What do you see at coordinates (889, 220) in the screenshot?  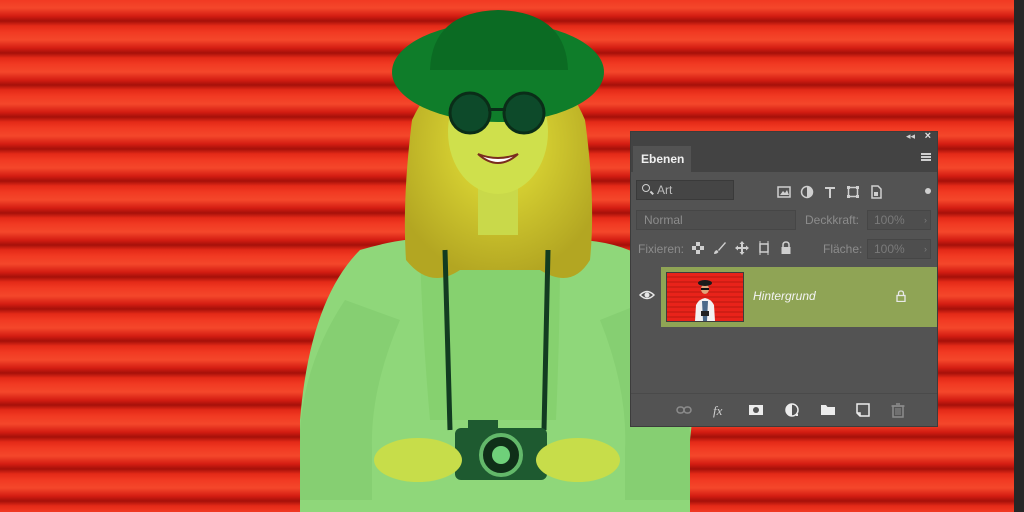 I see `opacity-value: 100%` at bounding box center [889, 220].